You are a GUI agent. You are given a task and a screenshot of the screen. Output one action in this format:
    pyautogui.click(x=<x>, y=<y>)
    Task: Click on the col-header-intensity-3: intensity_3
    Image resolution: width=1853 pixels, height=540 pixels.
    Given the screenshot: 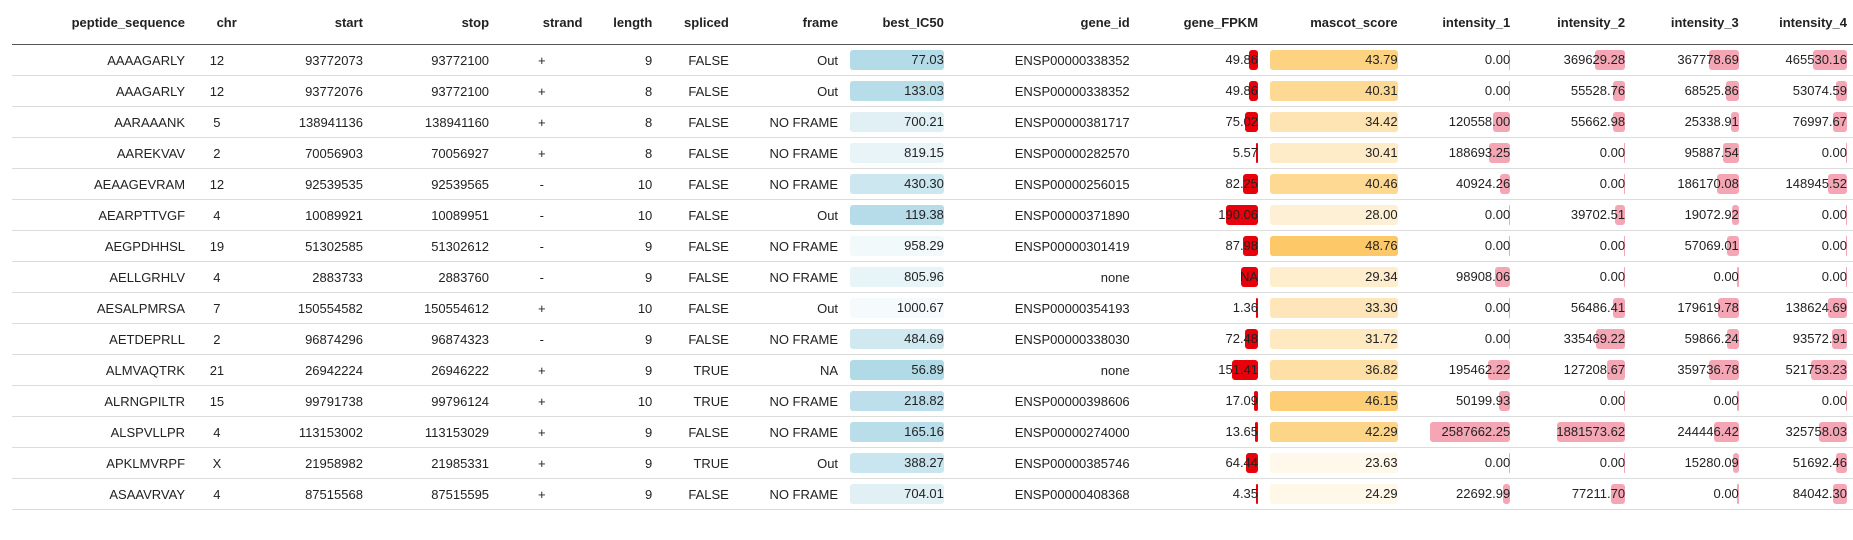 What is the action you would take?
    pyautogui.click(x=1688, y=22)
    